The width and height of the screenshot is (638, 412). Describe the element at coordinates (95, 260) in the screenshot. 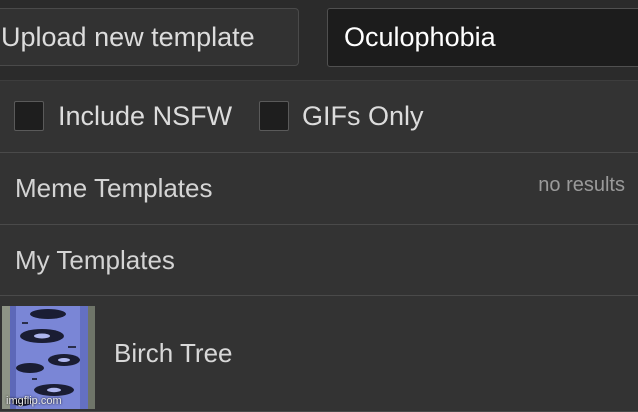

I see `my-templates-title: My Templates` at that location.